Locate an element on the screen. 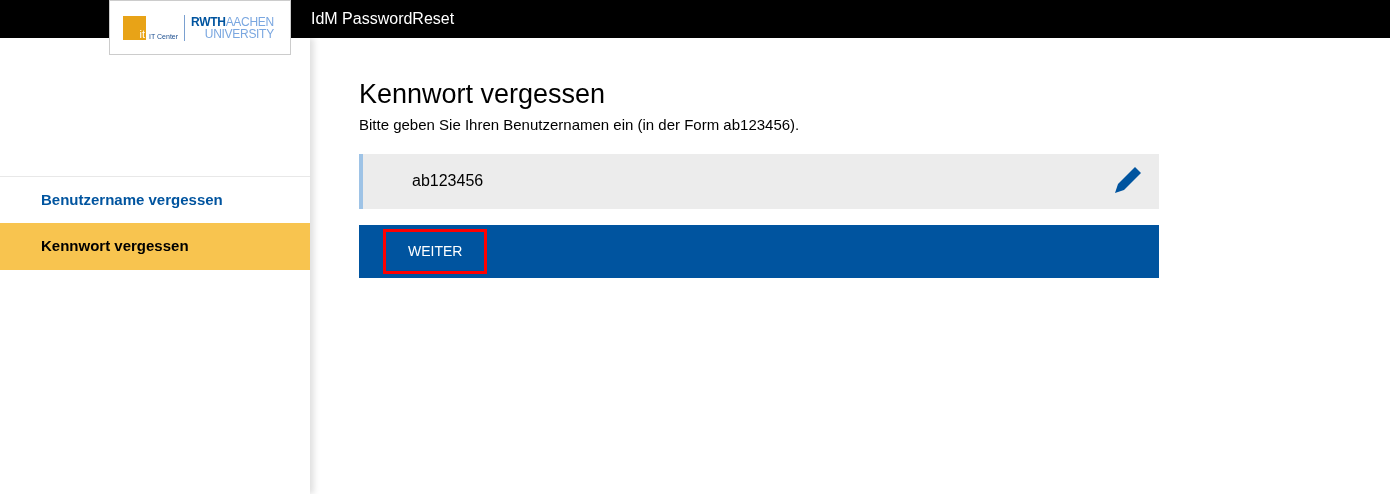 This screenshot has width=1390, height=494. username-field: ab123456 is located at coordinates (759, 181).